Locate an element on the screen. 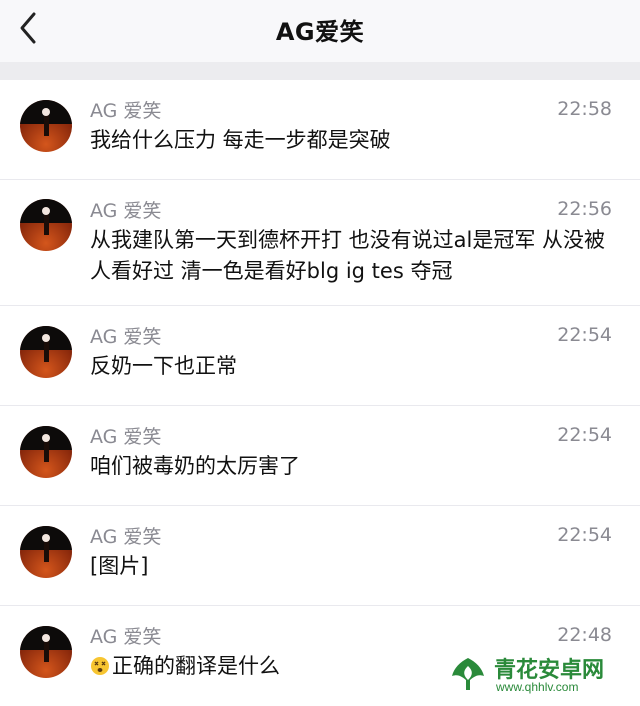 This screenshot has height=706, width=640. message-text: 咱们被毒奶的太厉害了 is located at coordinates (195, 466).